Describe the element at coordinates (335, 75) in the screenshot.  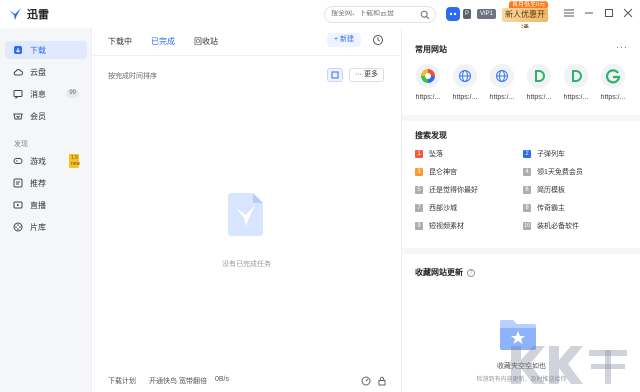
I see `view-mode-button` at that location.